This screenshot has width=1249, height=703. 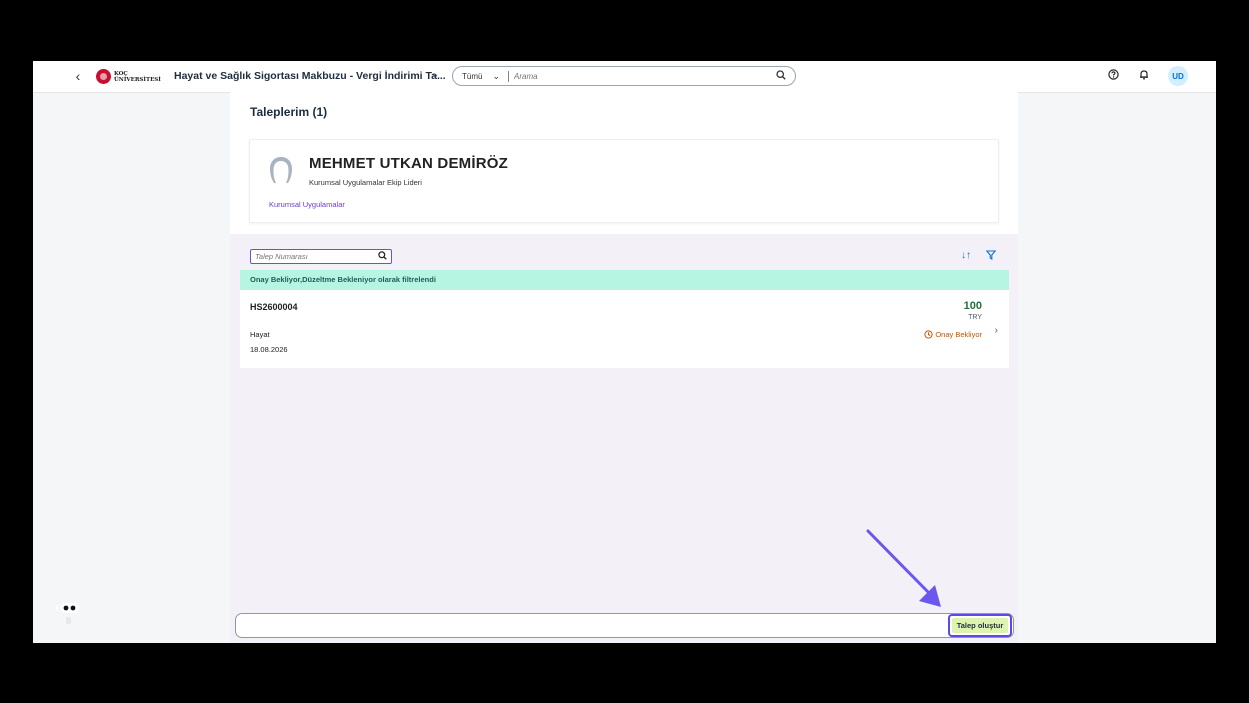 I want to click on create-request-button: Talep oluştur, so click(x=980, y=625).